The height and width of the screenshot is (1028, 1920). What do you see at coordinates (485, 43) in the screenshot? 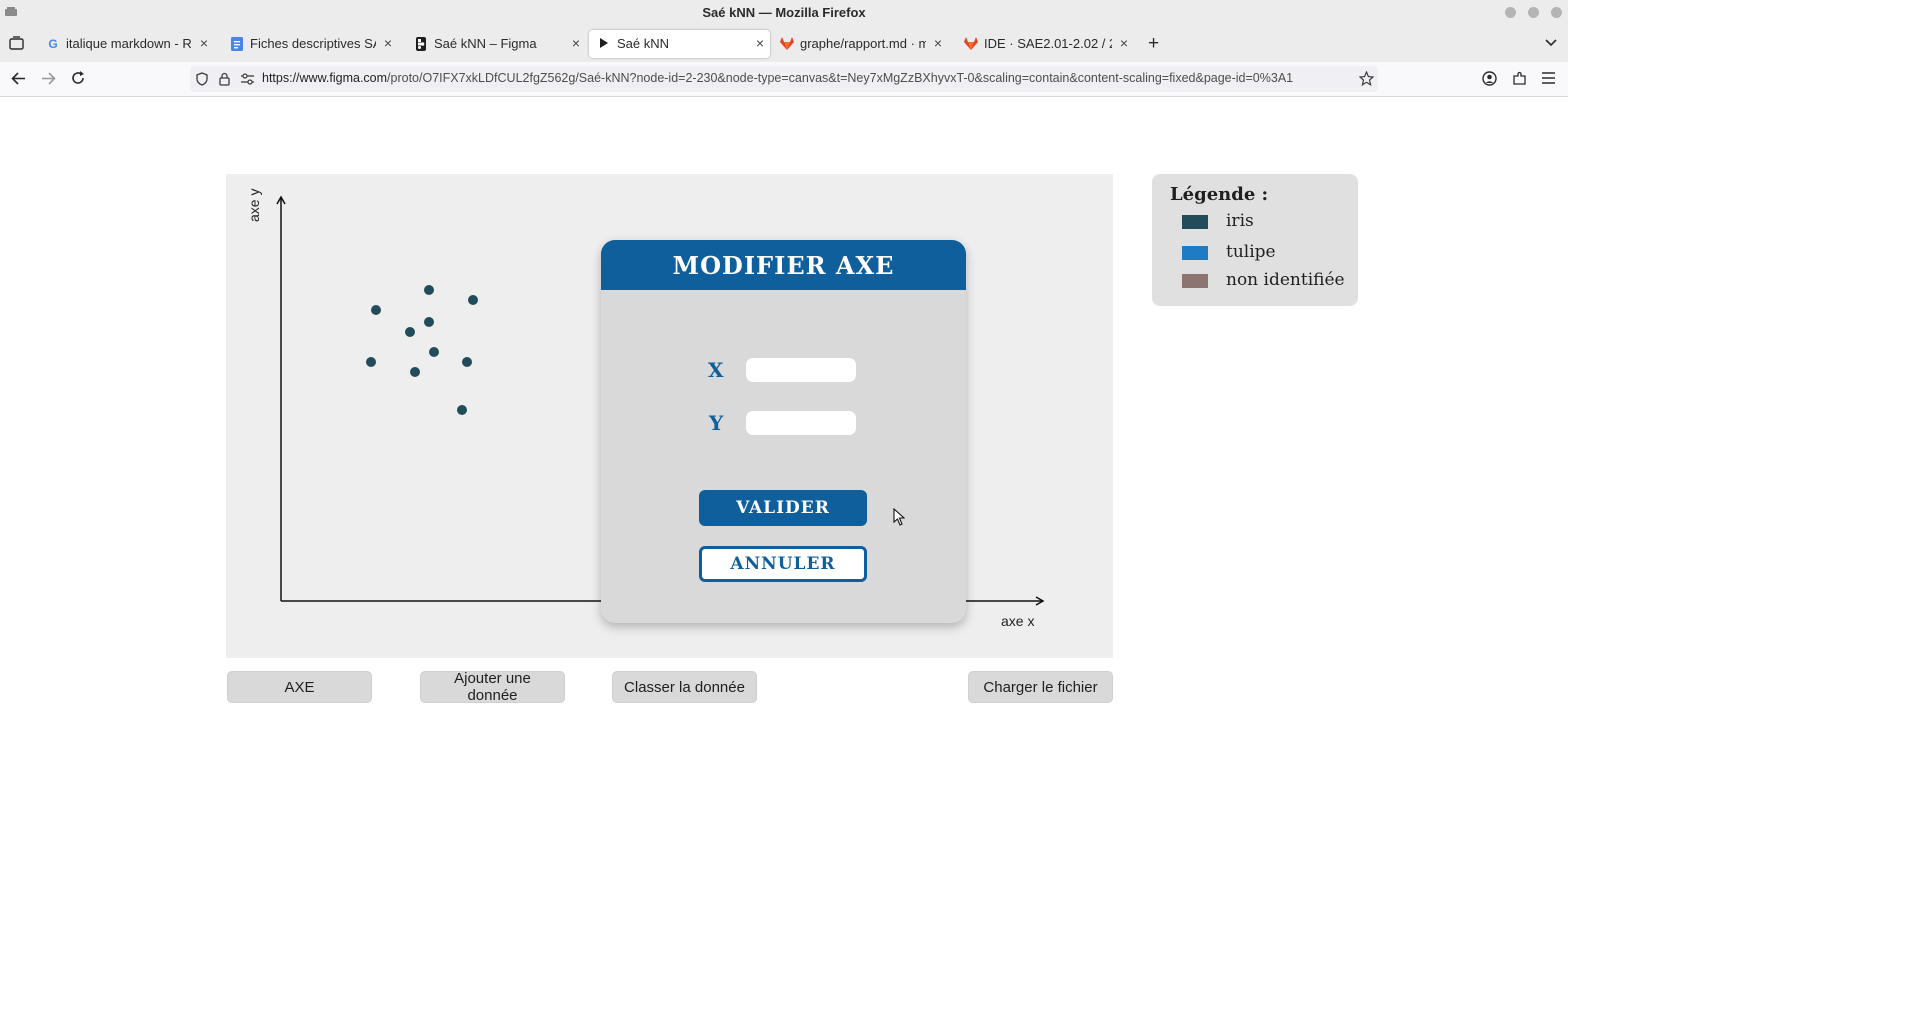
I see `tab-label: Saé kNN – Figma` at bounding box center [485, 43].